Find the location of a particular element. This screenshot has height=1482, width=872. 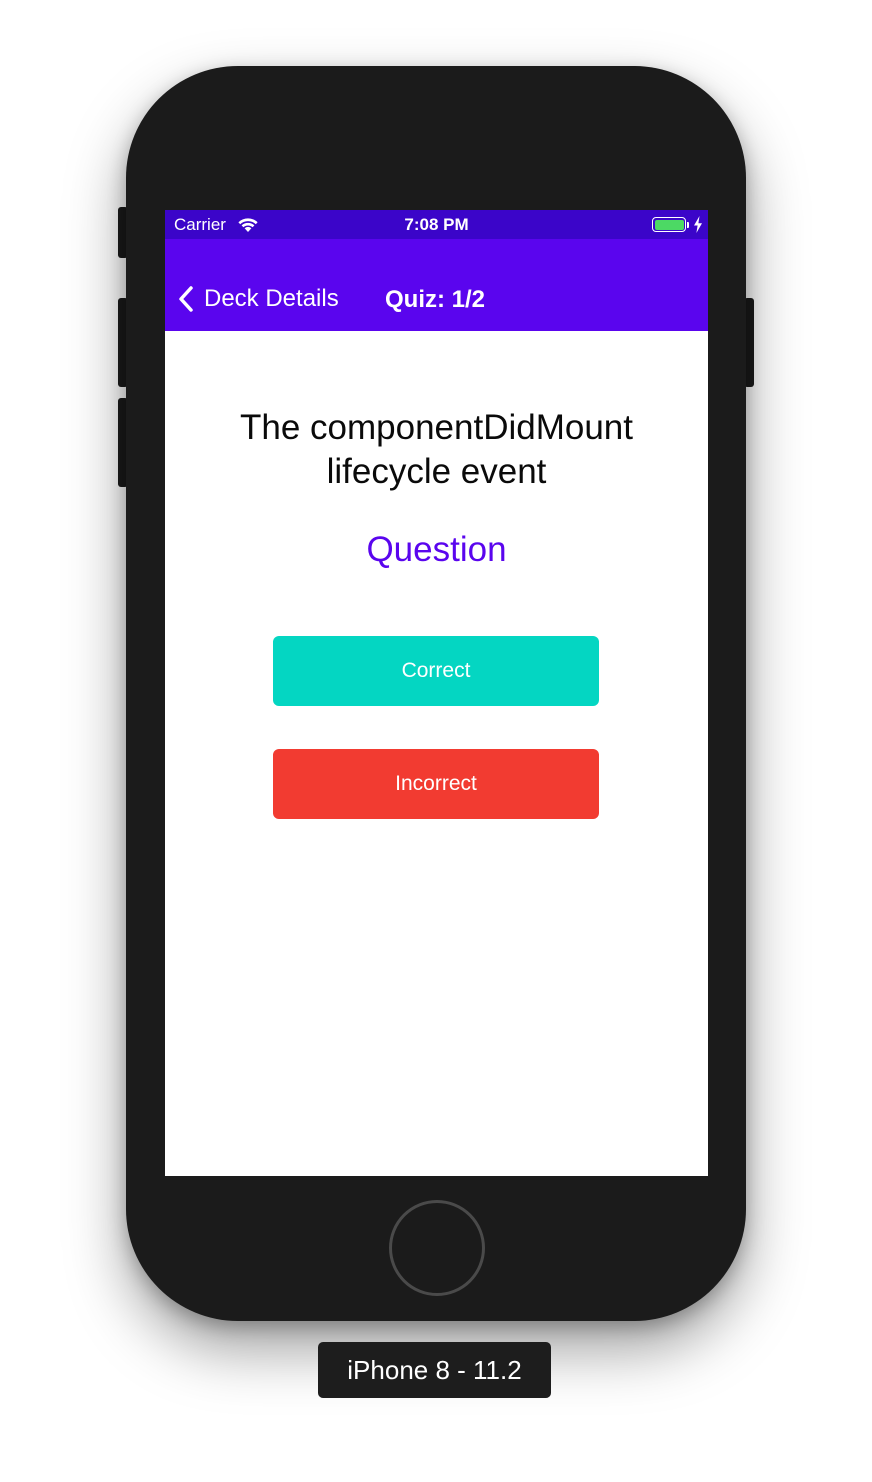

status-time: 7:08 PM is located at coordinates (436, 224).